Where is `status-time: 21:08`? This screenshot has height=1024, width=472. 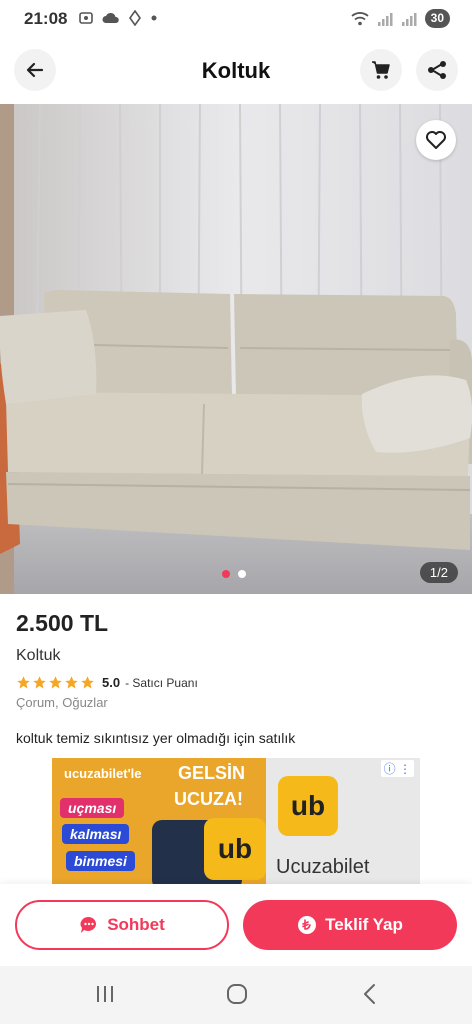
status-time: 21:08 is located at coordinates (46, 18).